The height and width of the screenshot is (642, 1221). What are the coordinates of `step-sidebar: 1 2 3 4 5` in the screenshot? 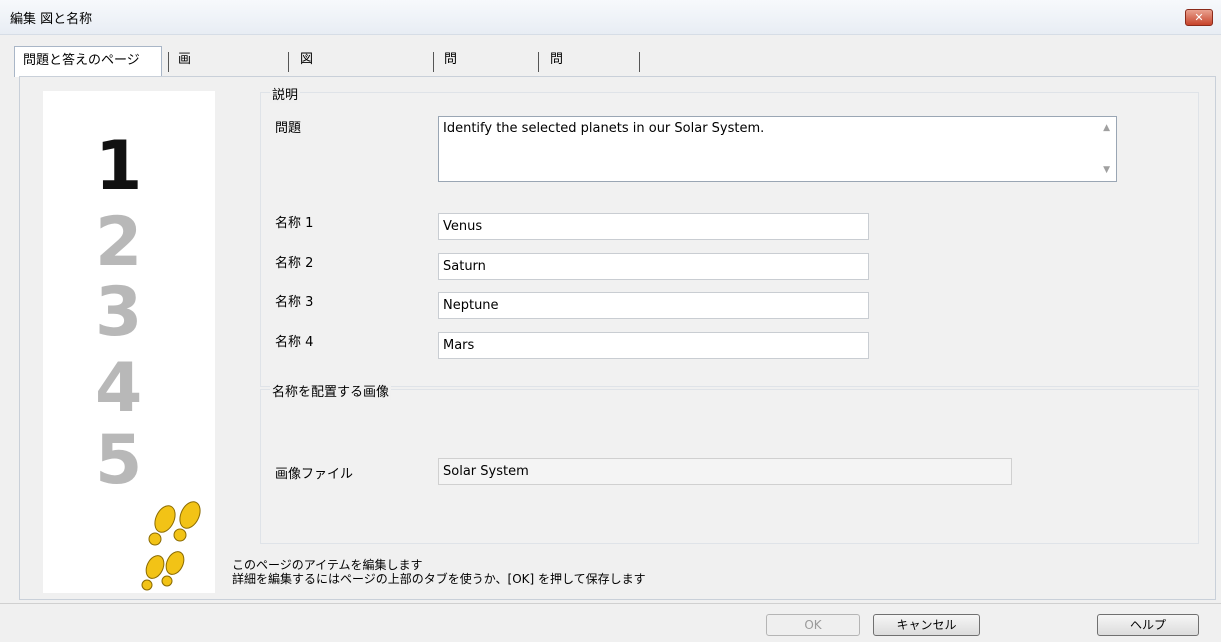 It's located at (129, 342).